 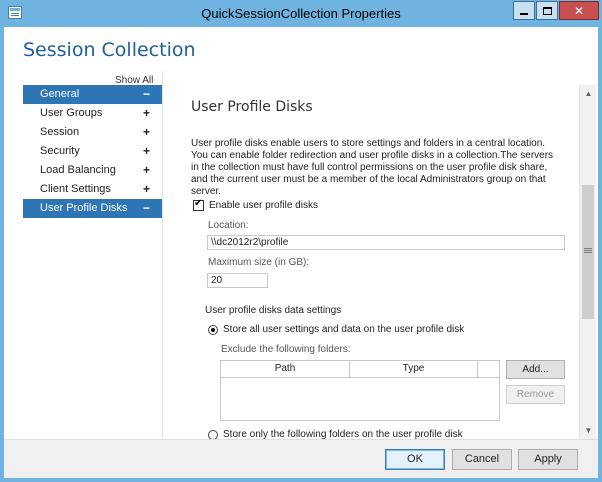 What do you see at coordinates (109, 50) in the screenshot?
I see `page-title: Session Collection` at bounding box center [109, 50].